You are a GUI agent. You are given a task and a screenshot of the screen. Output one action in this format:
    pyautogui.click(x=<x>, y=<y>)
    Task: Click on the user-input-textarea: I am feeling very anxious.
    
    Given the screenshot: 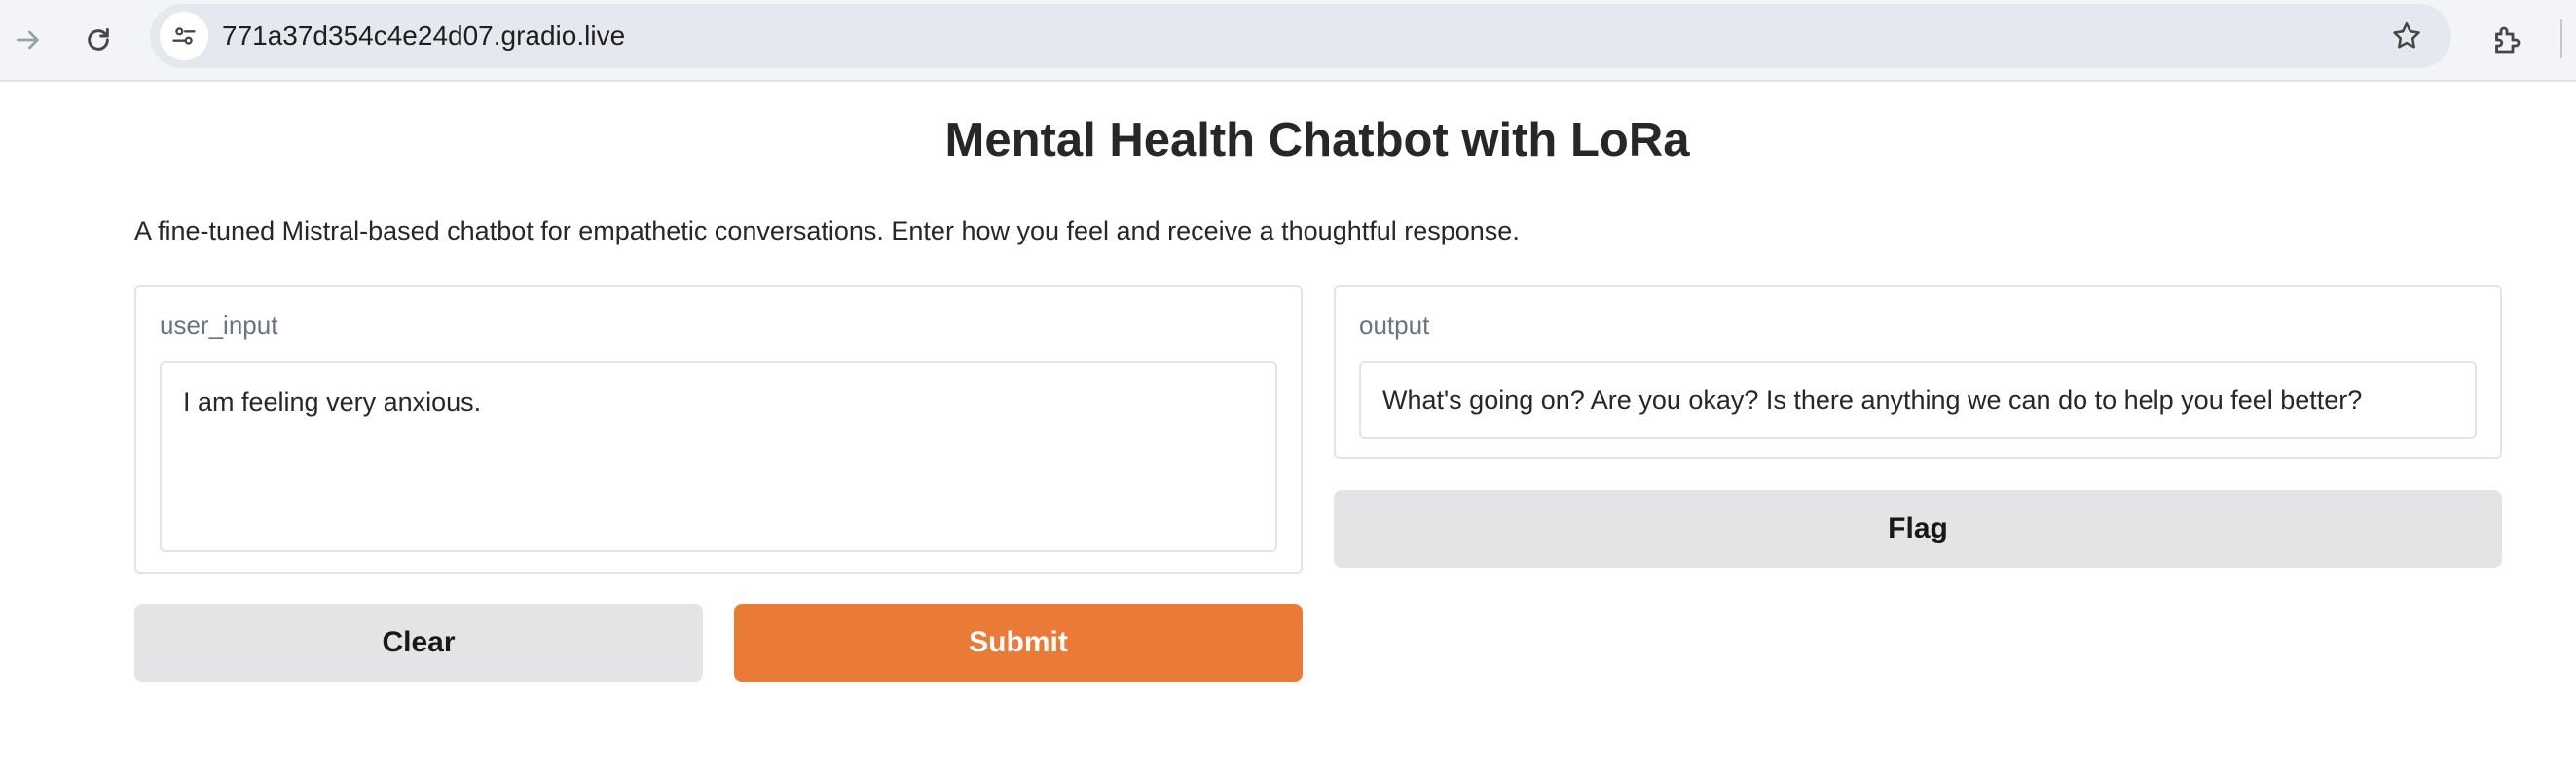 What is the action you would take?
    pyautogui.click(x=718, y=456)
    